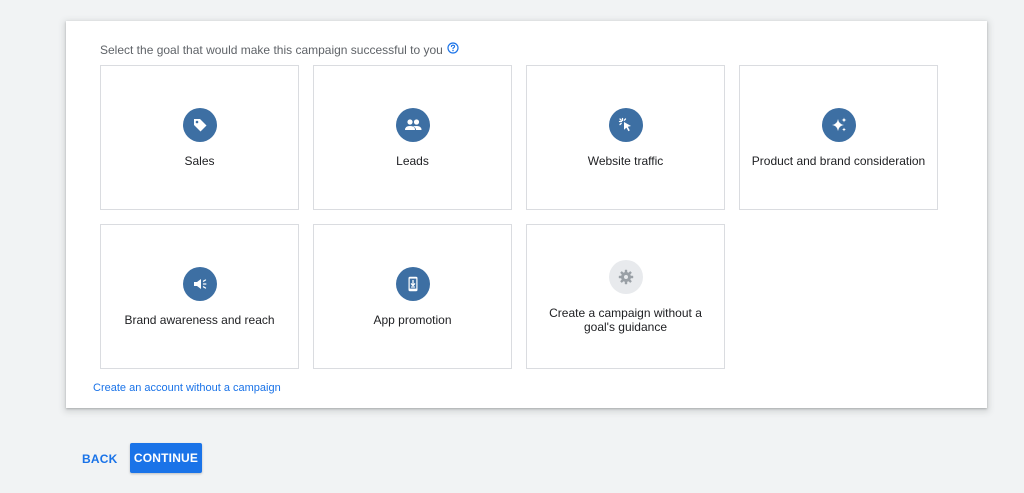 This screenshot has width=1024, height=493. What do you see at coordinates (199, 319) in the screenshot?
I see `goal-label: Brand awareness and reach` at bounding box center [199, 319].